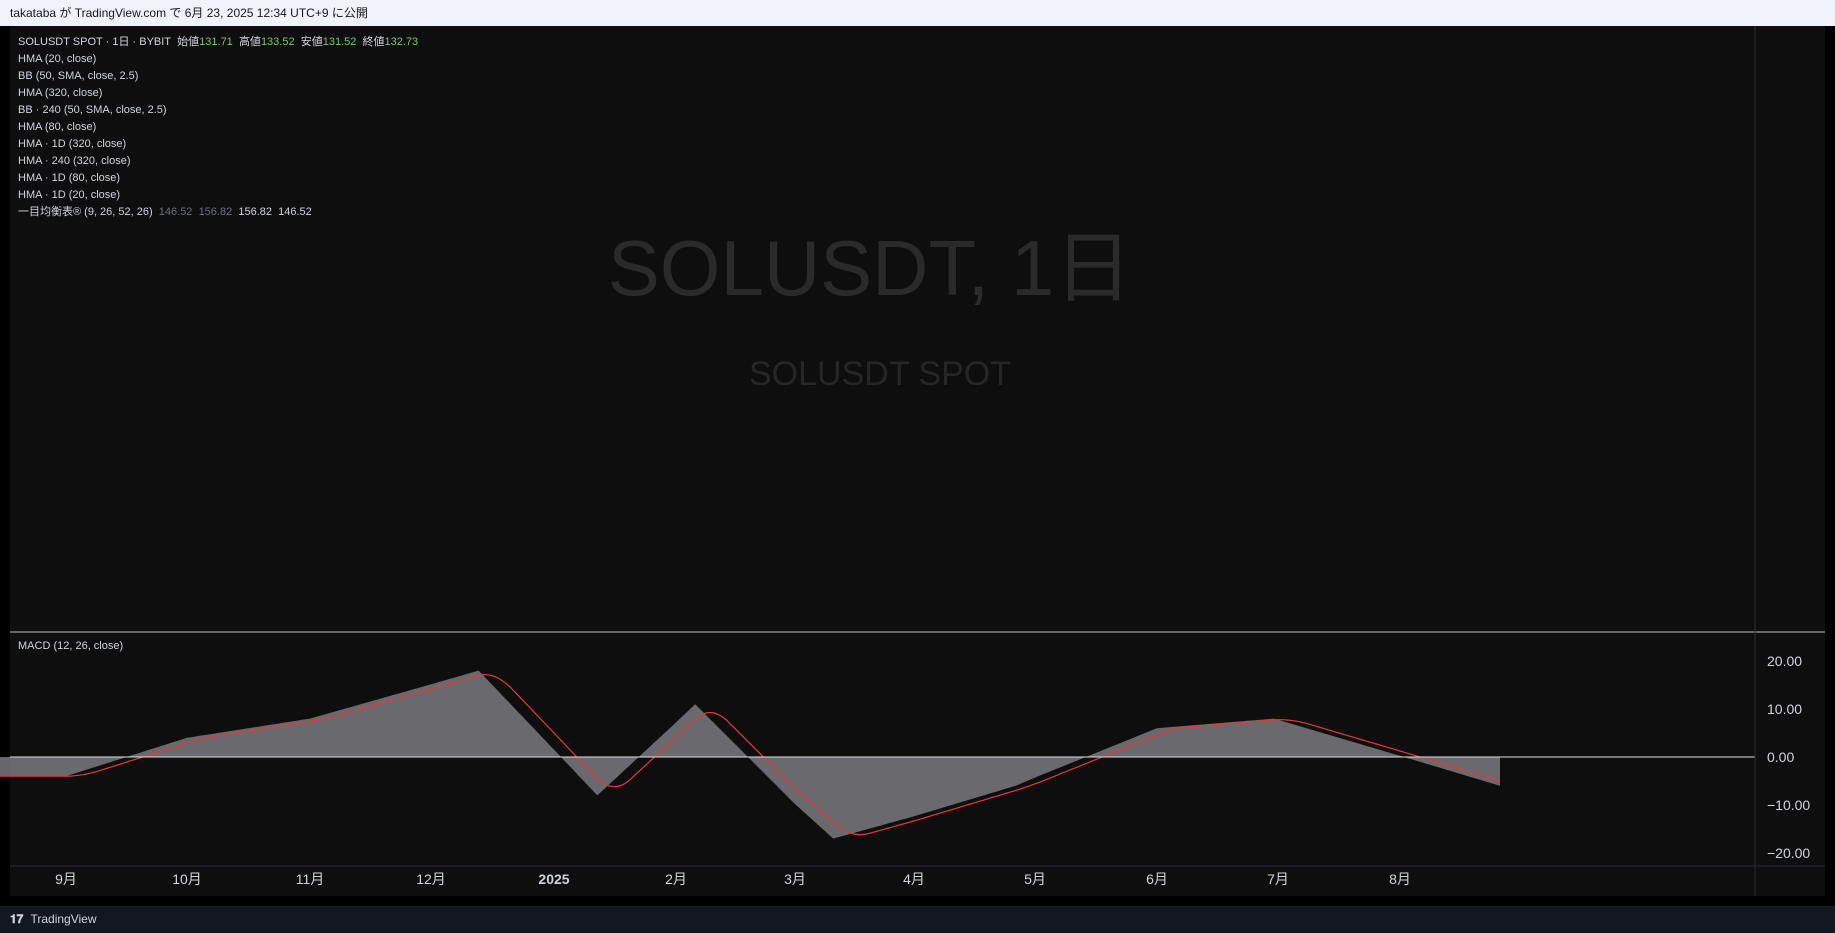 This screenshot has height=933, width=1835. I want to click on macd-title: MACD (12, 26, close), so click(70, 646).